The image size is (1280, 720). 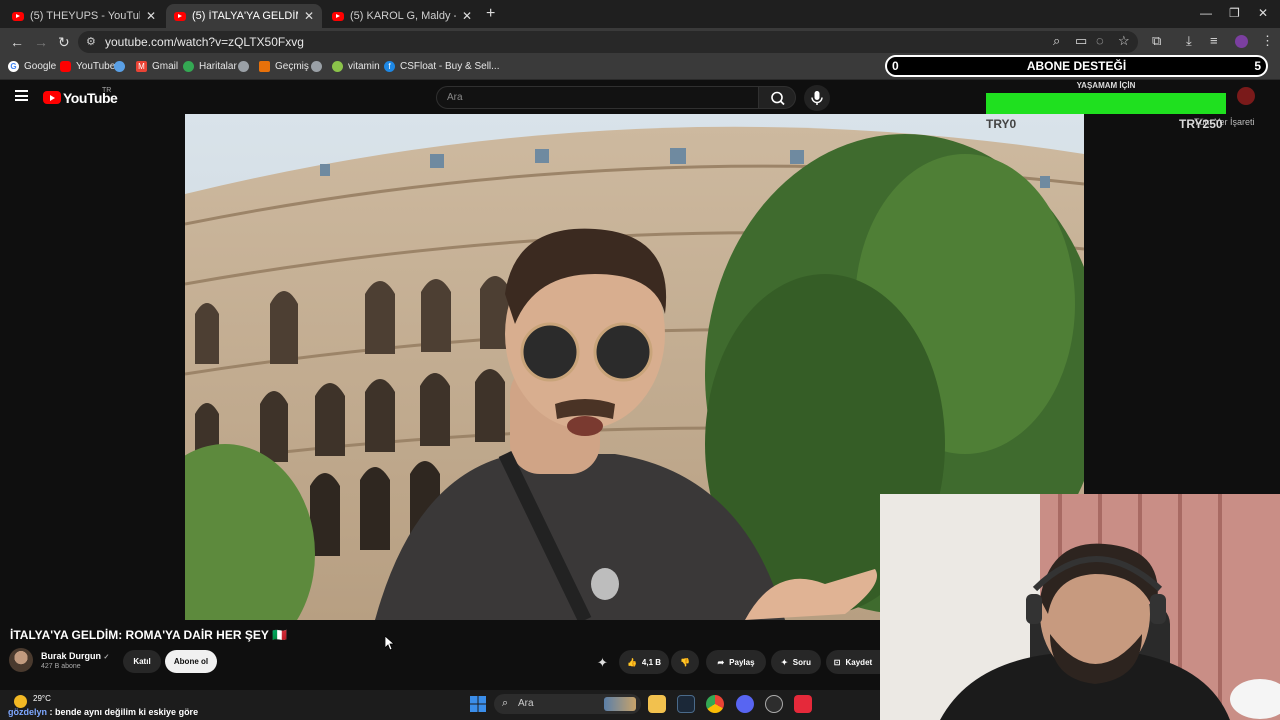 What do you see at coordinates (774, 704) in the screenshot?
I see `github-desktop-icon` at bounding box center [774, 704].